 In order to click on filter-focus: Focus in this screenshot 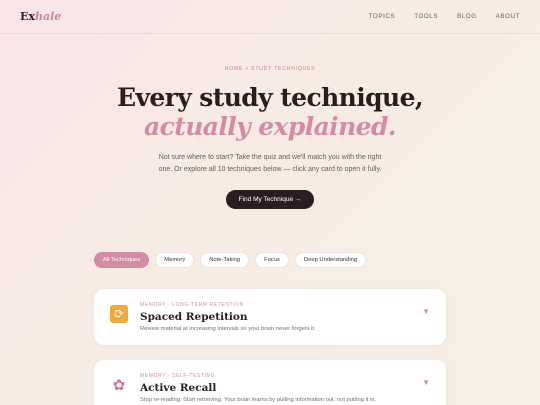, I will do `click(272, 260)`.